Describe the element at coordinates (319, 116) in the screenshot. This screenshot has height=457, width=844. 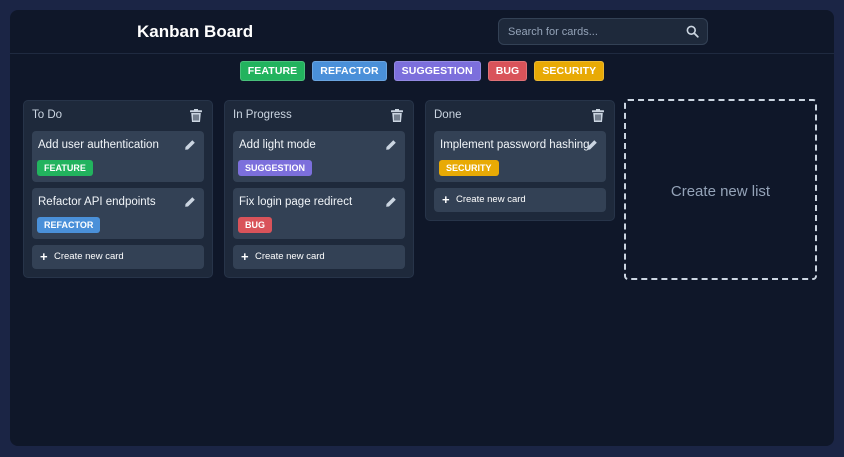
I see `list-header: In Progress` at that location.